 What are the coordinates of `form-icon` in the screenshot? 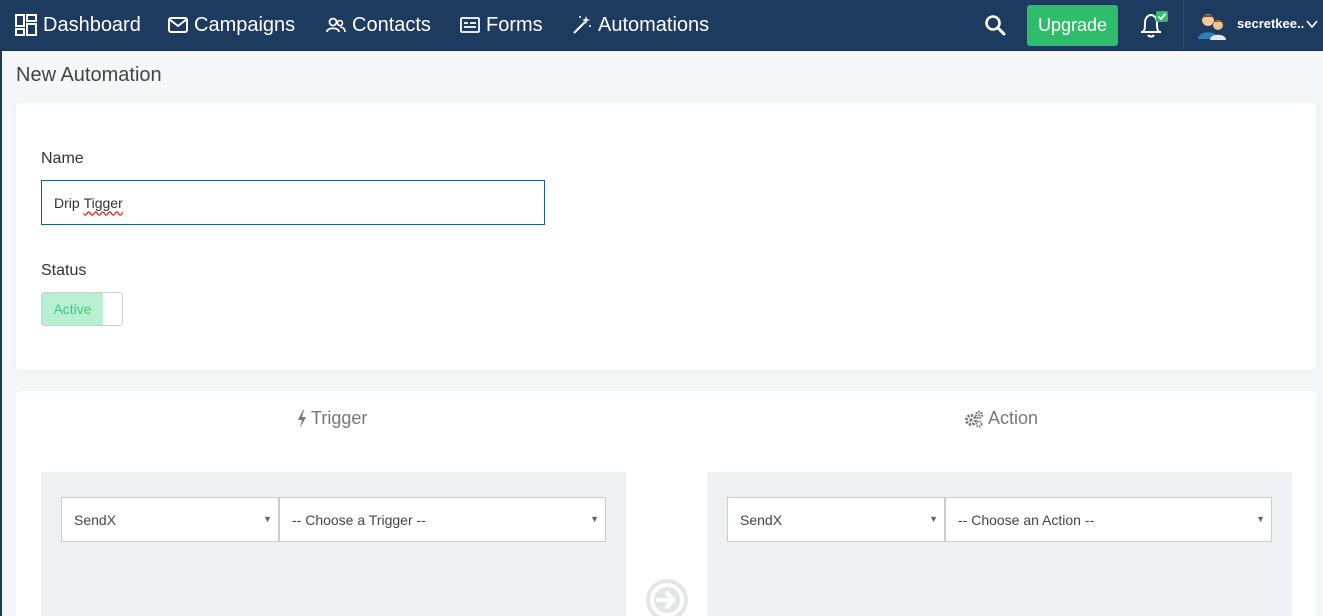 It's located at (470, 25).